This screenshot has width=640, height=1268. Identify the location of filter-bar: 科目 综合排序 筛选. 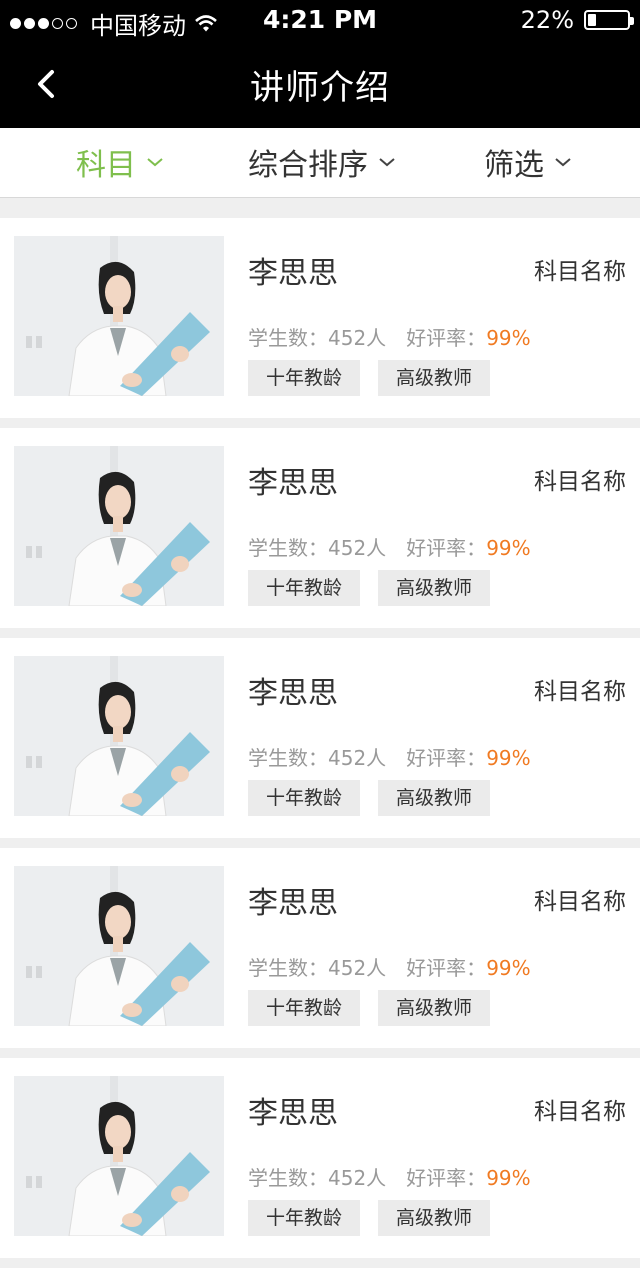
(320, 163).